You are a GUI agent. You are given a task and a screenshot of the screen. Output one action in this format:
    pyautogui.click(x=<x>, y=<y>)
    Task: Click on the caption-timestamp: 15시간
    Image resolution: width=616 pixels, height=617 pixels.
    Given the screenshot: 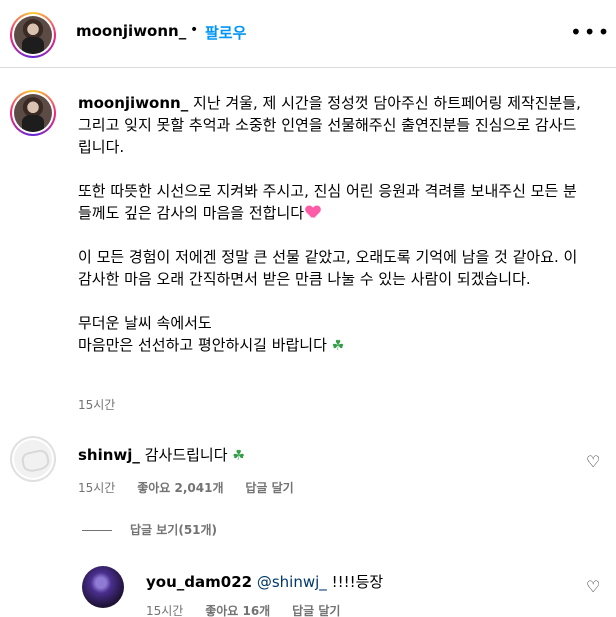 What is the action you would take?
    pyautogui.click(x=96, y=404)
    